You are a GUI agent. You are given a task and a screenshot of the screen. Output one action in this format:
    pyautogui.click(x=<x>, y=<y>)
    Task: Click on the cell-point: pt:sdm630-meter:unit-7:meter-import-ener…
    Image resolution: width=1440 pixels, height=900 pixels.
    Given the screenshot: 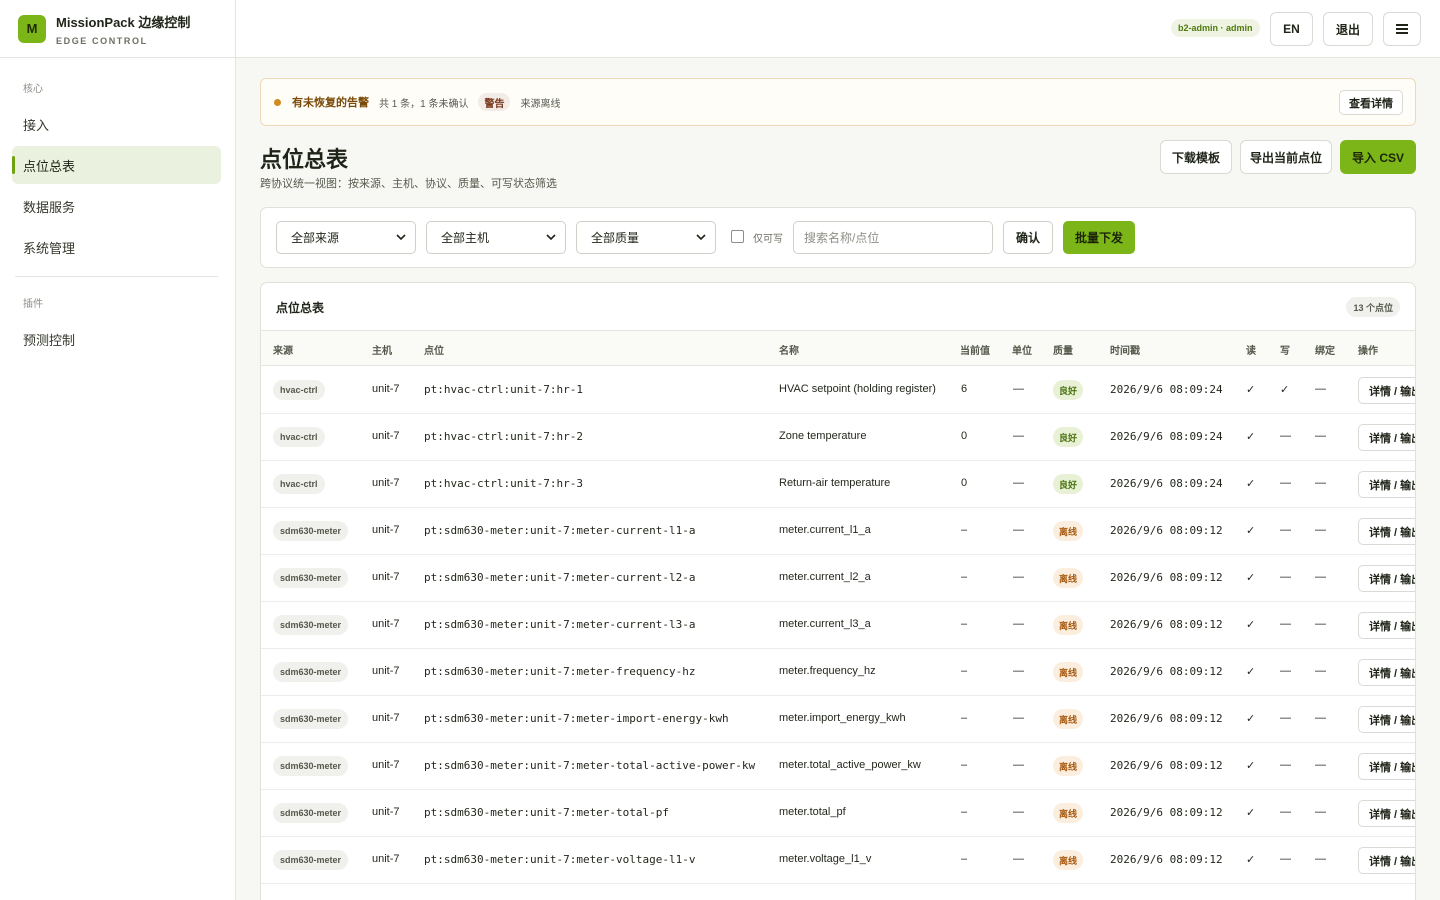 What is the action you would take?
    pyautogui.click(x=576, y=718)
    